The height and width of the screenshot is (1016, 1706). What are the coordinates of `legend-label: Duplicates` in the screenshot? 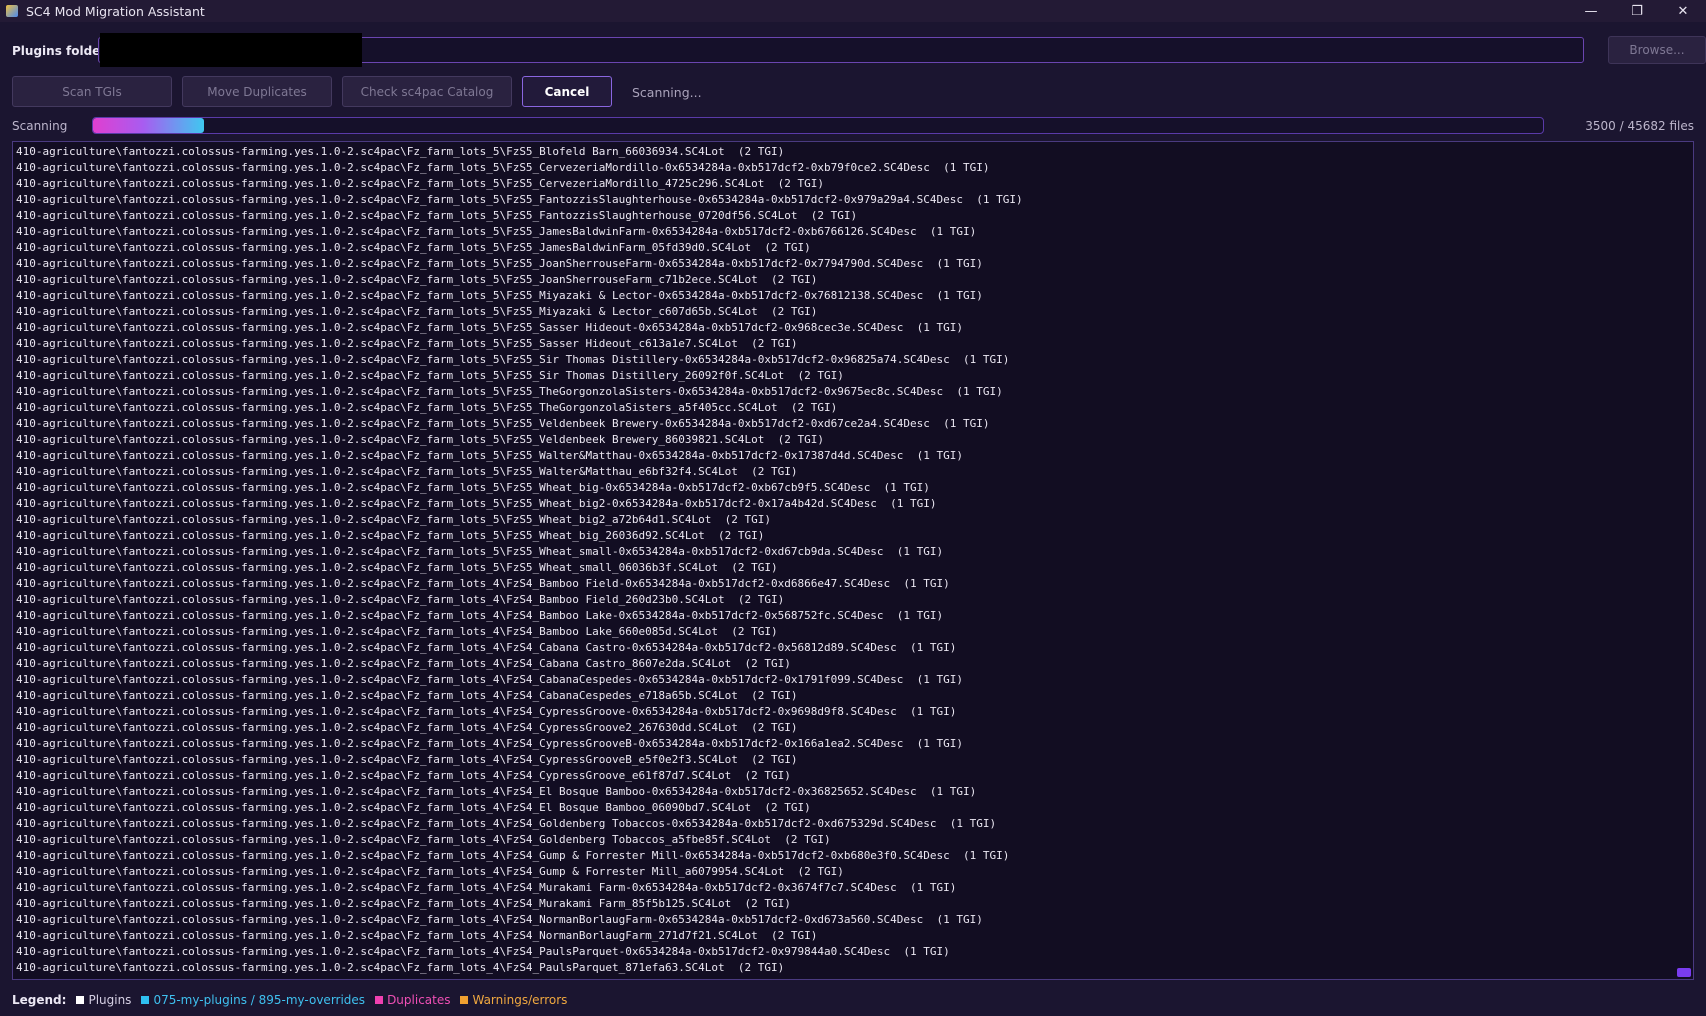 It's located at (419, 1000).